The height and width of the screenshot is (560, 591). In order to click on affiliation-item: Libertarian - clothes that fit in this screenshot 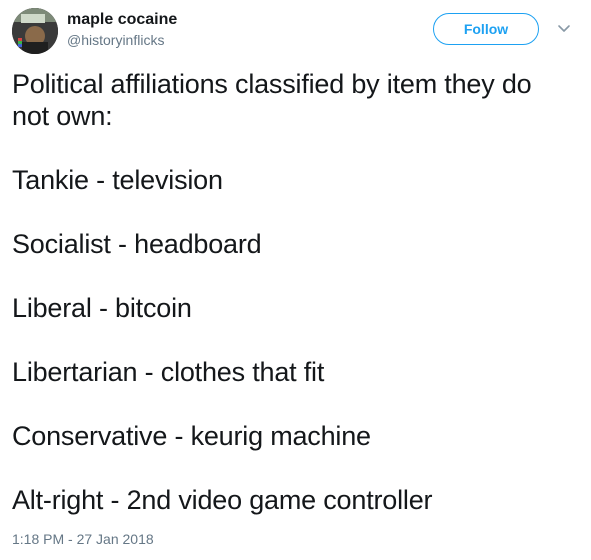, I will do `click(168, 372)`.